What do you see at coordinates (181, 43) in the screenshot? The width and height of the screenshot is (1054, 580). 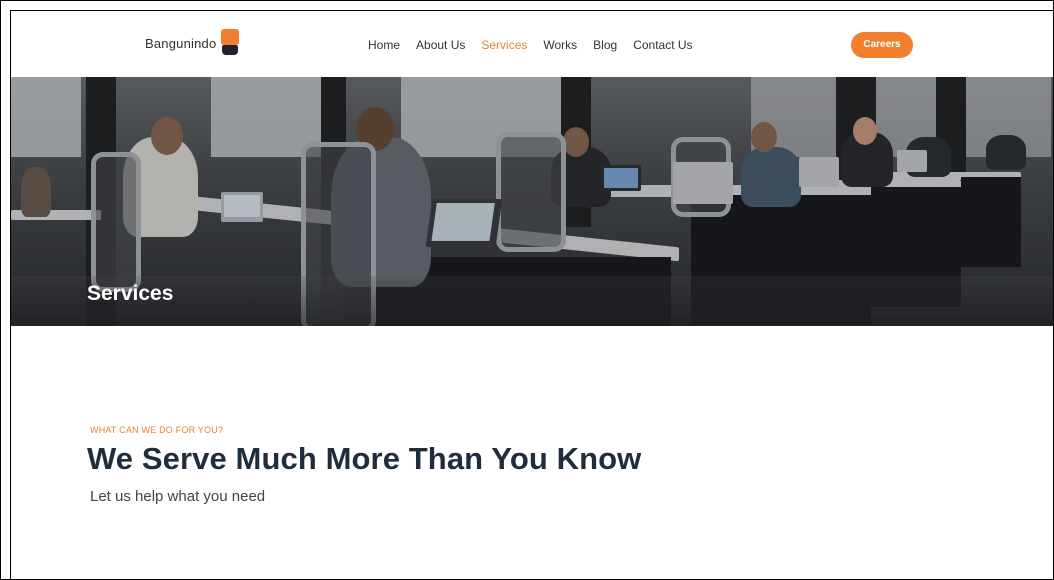 I see `logo-text: Bangunindo` at bounding box center [181, 43].